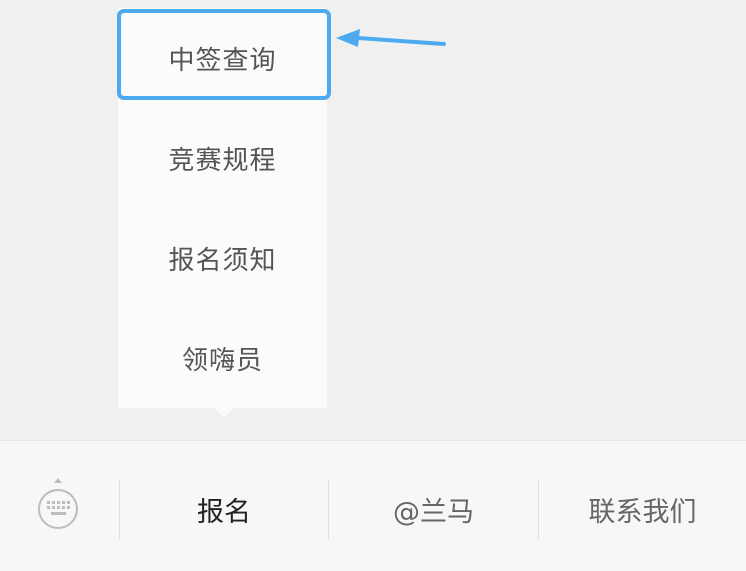  What do you see at coordinates (224, 509) in the screenshot?
I see `bar-item-register: 报名` at bounding box center [224, 509].